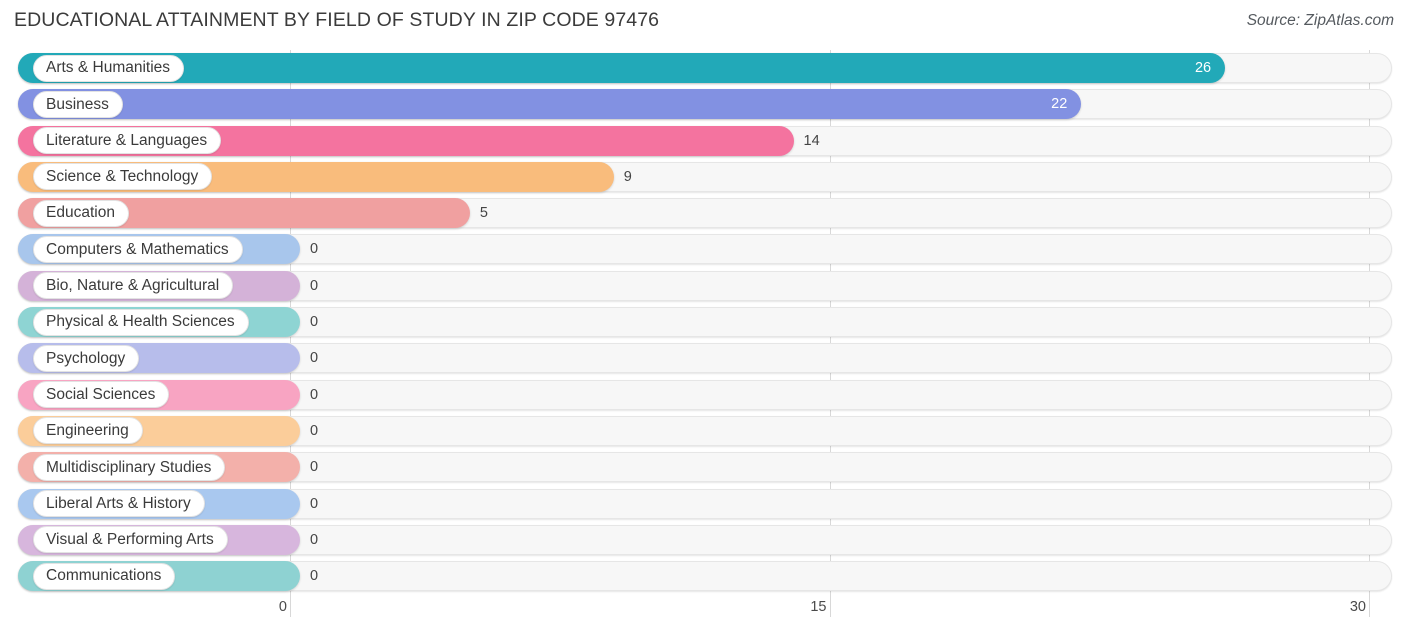 This screenshot has height=631, width=1406. I want to click on axis-tick-label: 0, so click(282, 607).